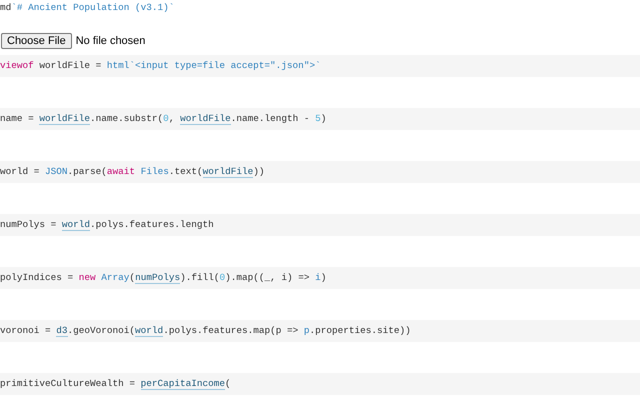 This screenshot has height=400, width=640. What do you see at coordinates (36, 41) in the screenshot?
I see `choose-file-button: Choose File` at bounding box center [36, 41].